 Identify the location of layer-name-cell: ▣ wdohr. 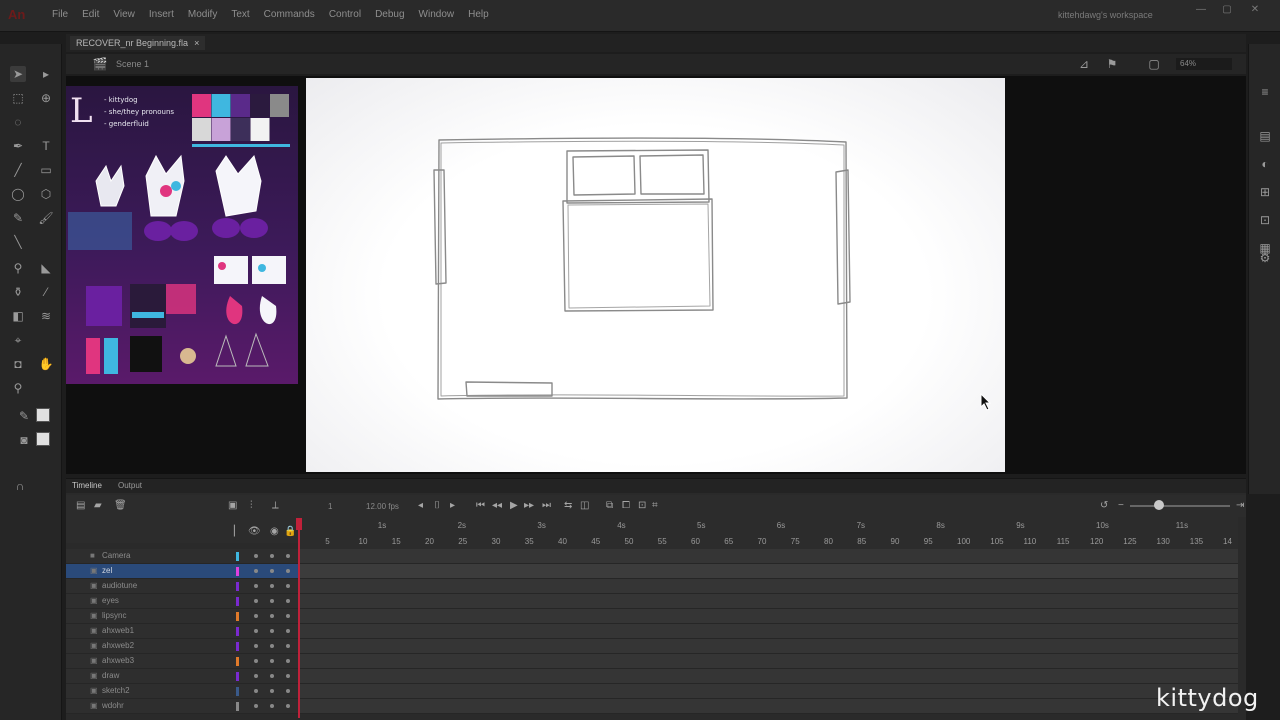
(182, 706).